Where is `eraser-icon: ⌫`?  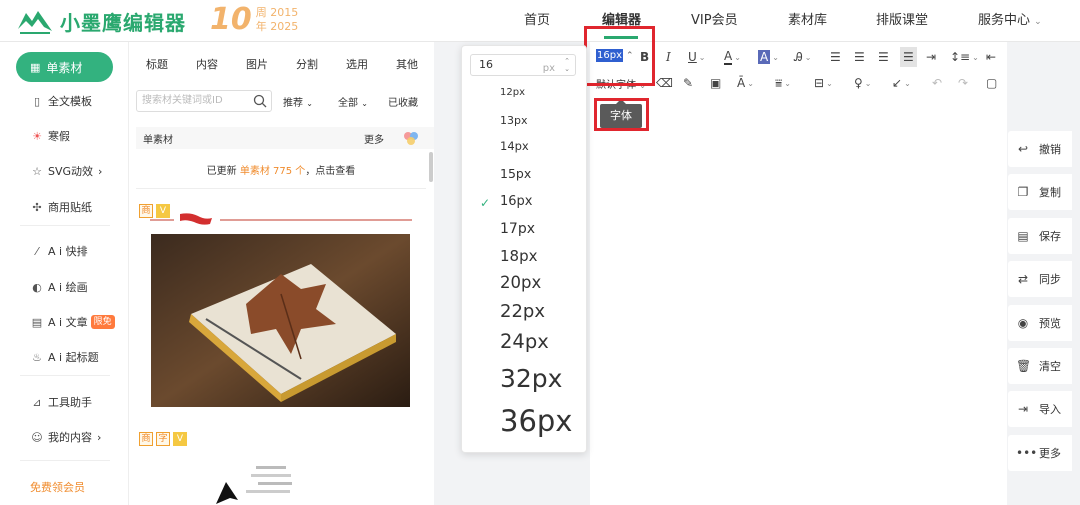 eraser-icon: ⌫ is located at coordinates (664, 83).